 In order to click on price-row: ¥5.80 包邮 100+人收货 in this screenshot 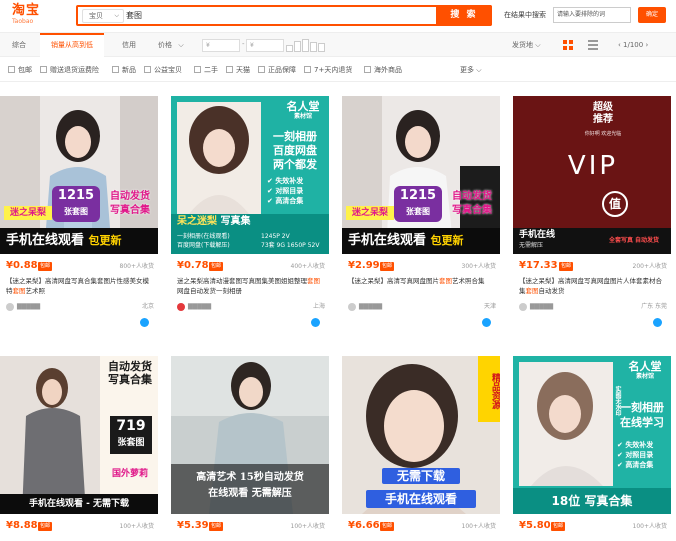, I will do `click(593, 526)`.